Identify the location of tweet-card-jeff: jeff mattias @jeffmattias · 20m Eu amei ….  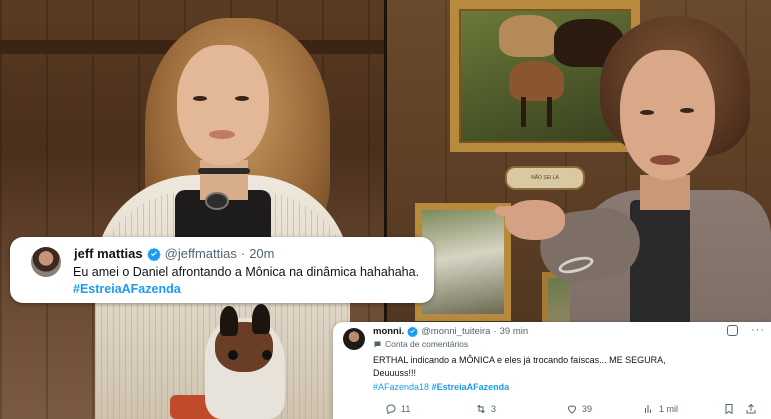
(222, 270).